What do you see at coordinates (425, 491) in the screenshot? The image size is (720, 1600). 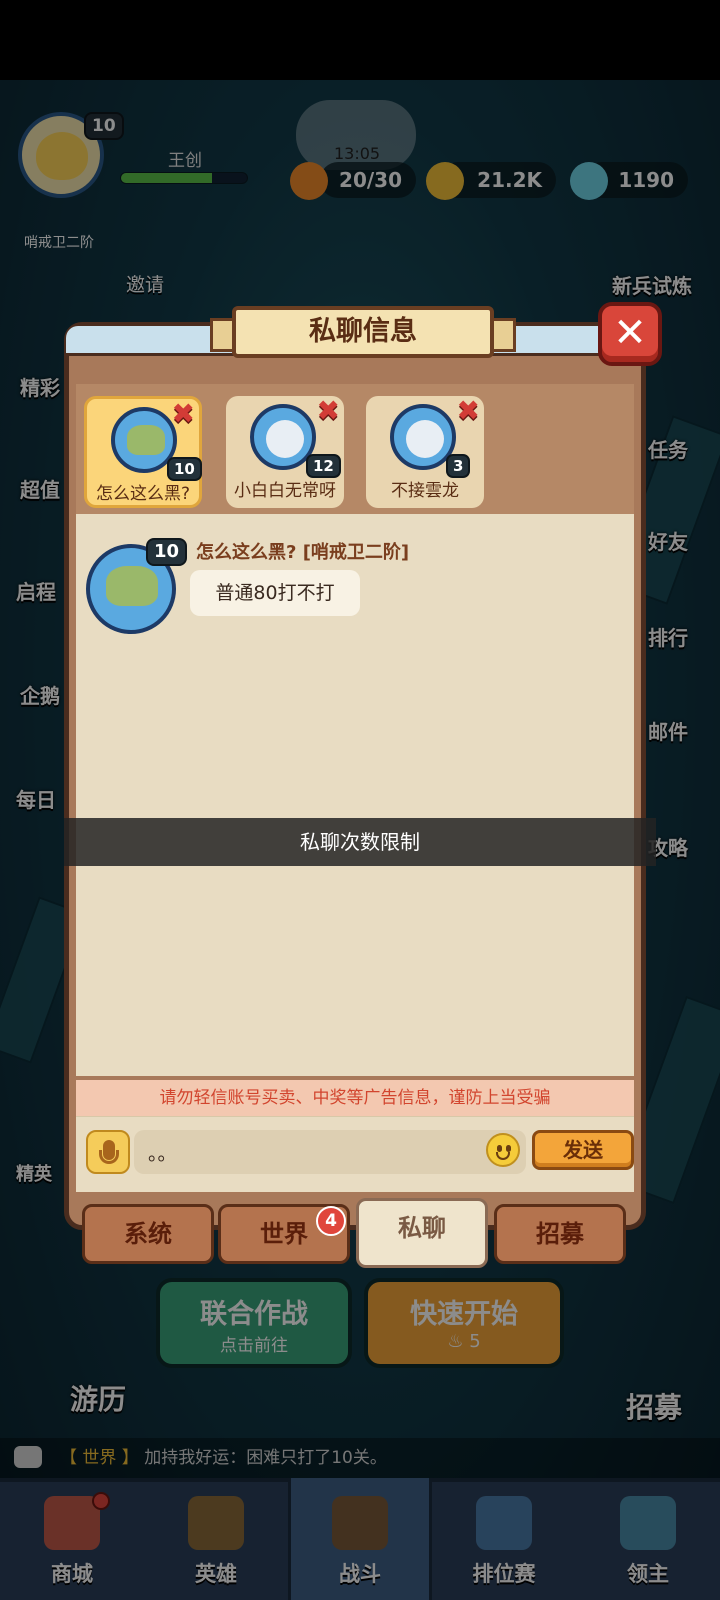 I see `contact-name: 不接雲龙` at bounding box center [425, 491].